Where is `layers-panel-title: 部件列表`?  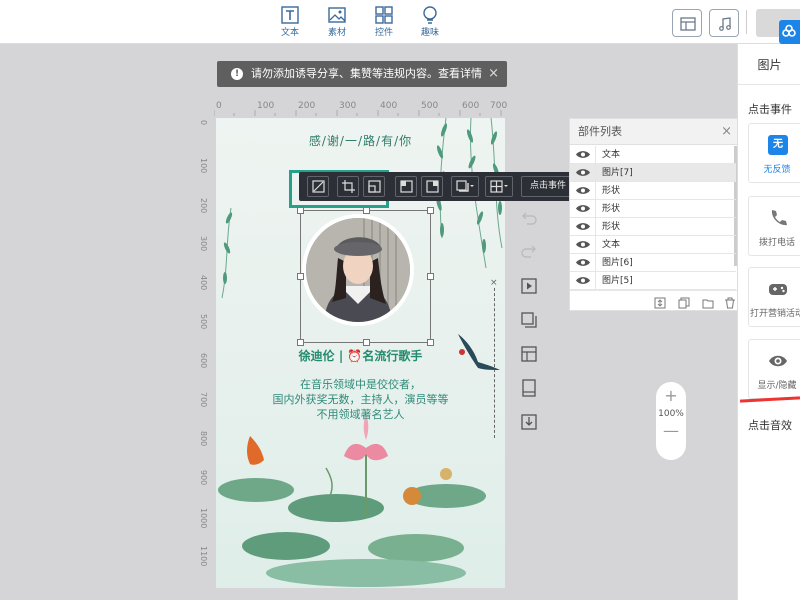
layers-panel-title: 部件列表 is located at coordinates (600, 131).